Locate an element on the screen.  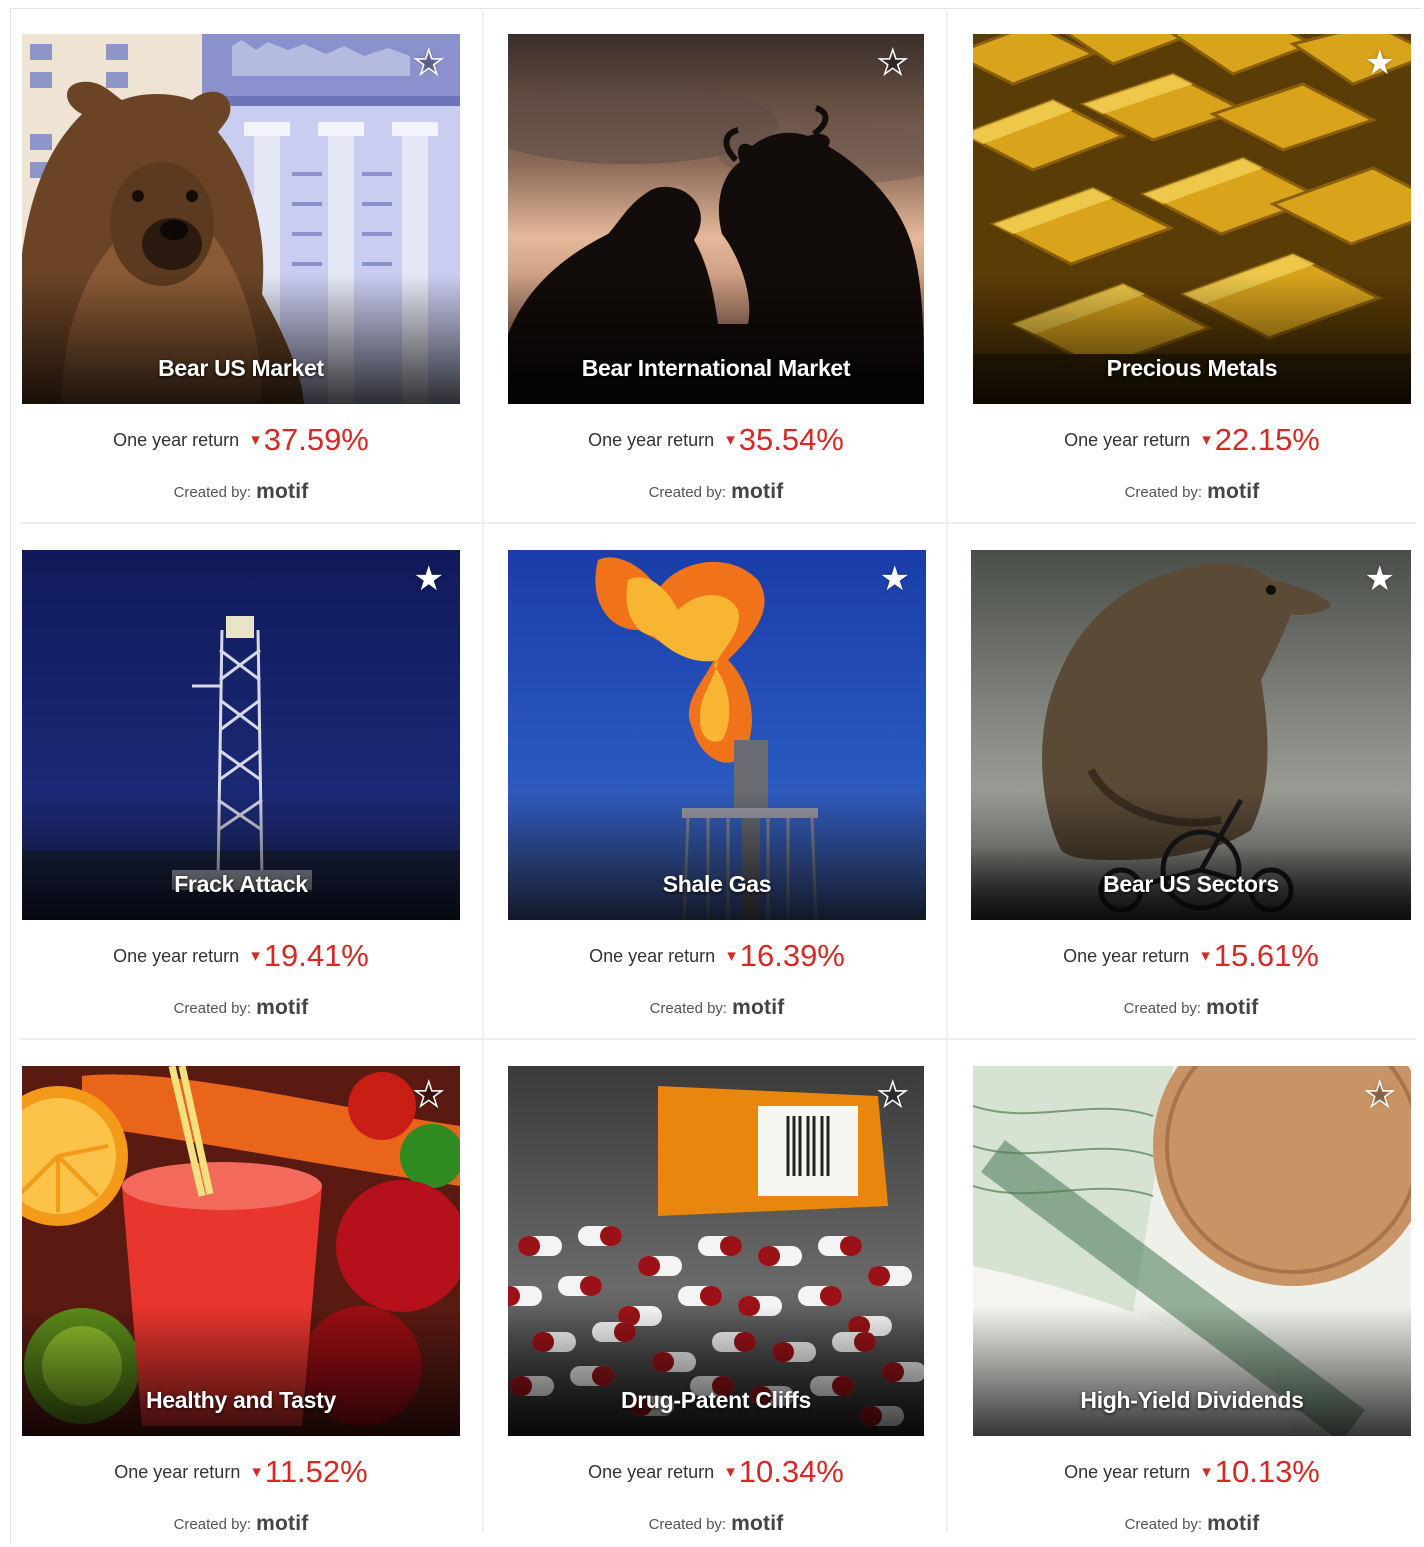
one-year-return: One year return ▾ 19.41% is located at coordinates (241, 956).